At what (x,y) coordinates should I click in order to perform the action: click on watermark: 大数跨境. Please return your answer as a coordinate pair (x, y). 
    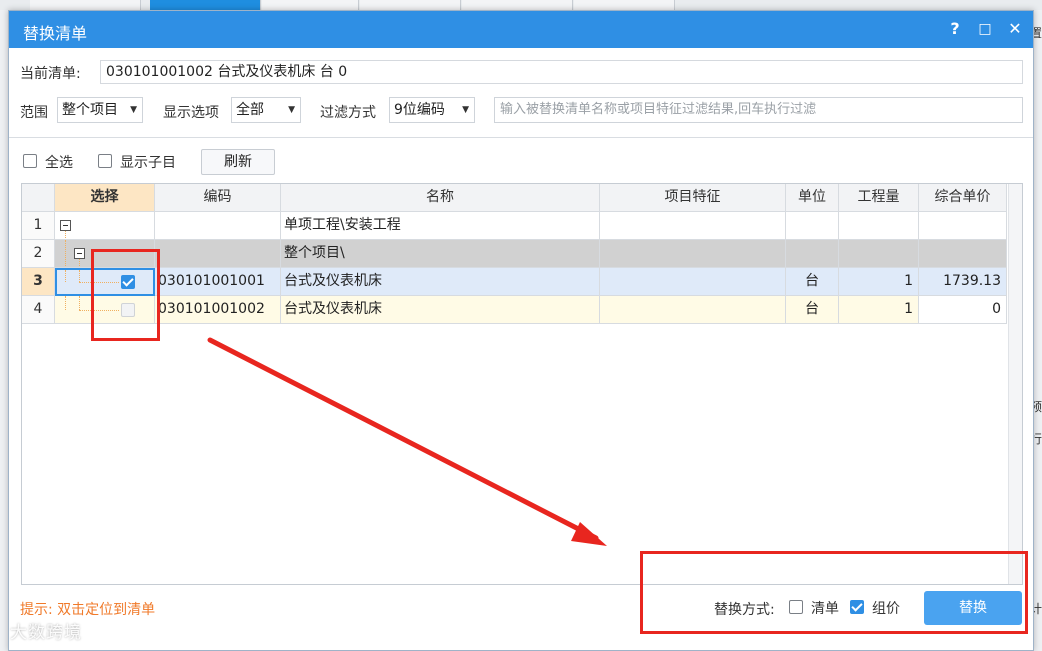
    Looking at the image, I should click on (46, 633).